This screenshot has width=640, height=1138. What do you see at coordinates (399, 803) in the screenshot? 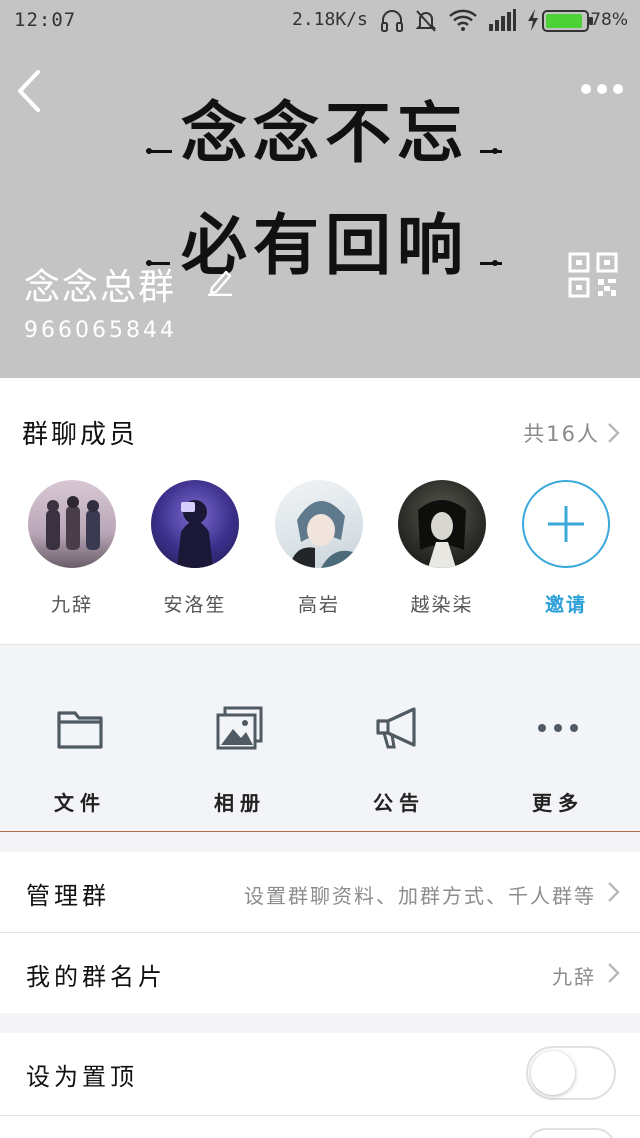
I see `announcement-label: 公告` at bounding box center [399, 803].